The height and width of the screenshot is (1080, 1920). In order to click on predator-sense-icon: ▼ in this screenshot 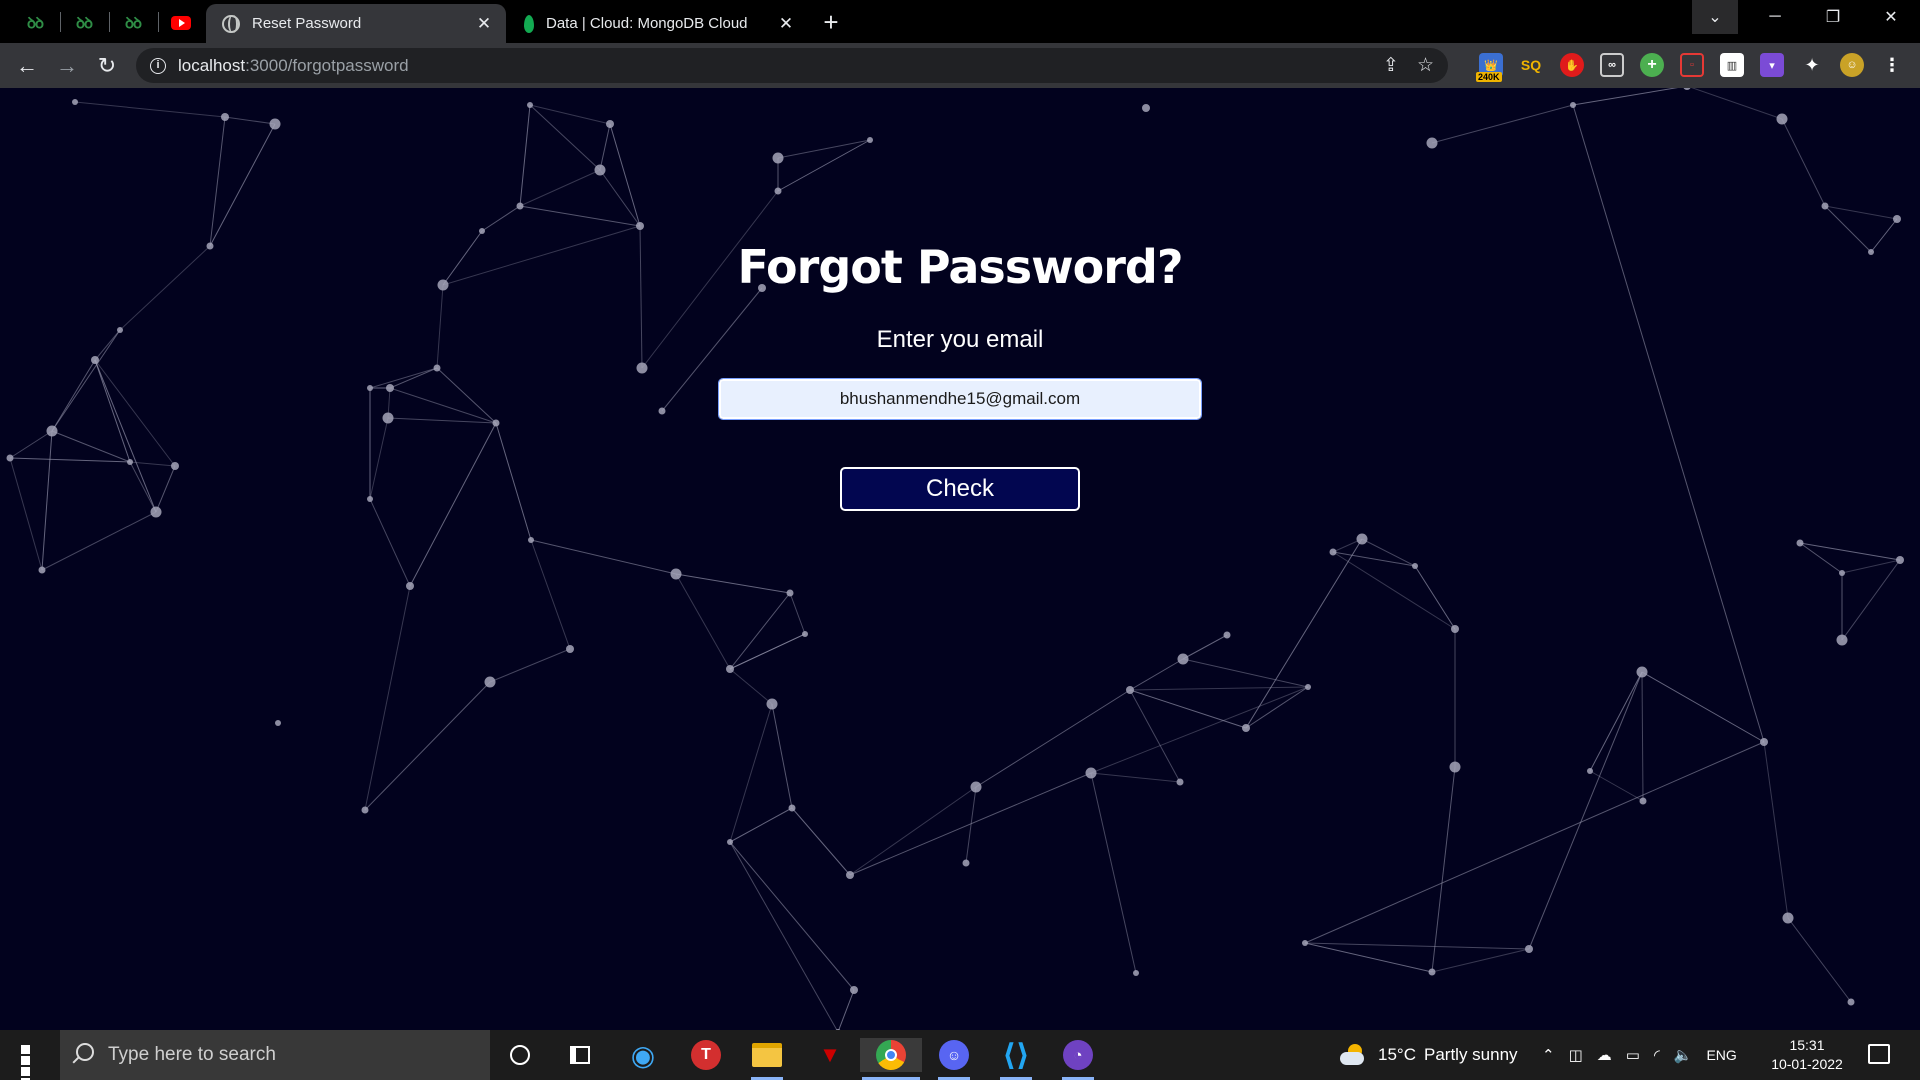, I will do `click(830, 1055)`.